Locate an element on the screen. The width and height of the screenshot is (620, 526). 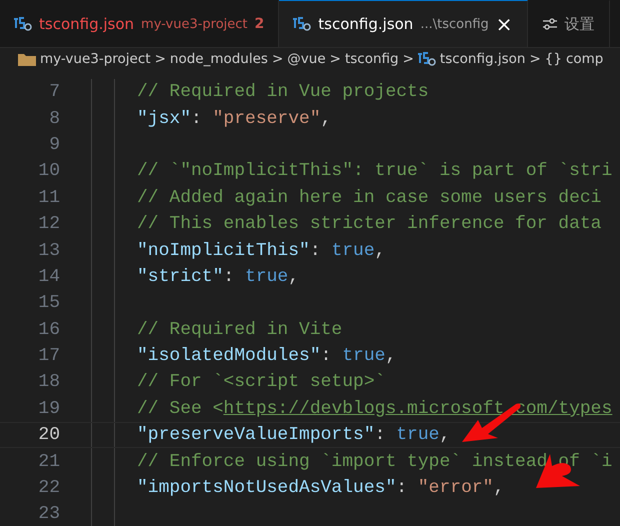
breadcrumb-item: tsconfig.json is located at coordinates (483, 59).